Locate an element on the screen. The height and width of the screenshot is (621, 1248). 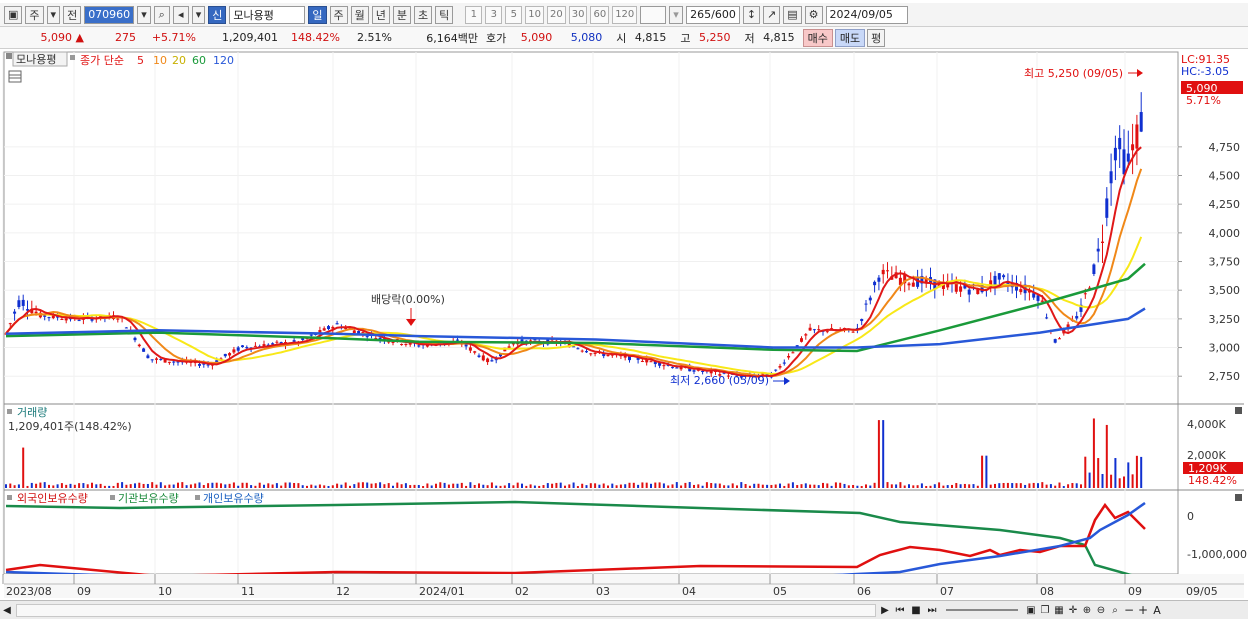
plus-icon: + is located at coordinates (1143, 610).